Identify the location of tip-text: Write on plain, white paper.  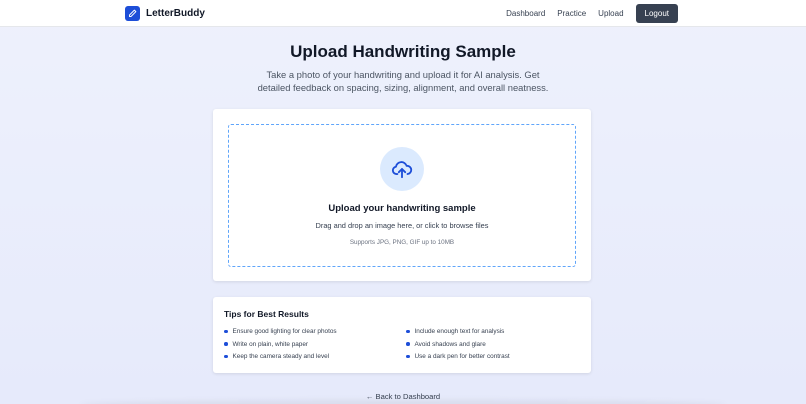
(270, 344).